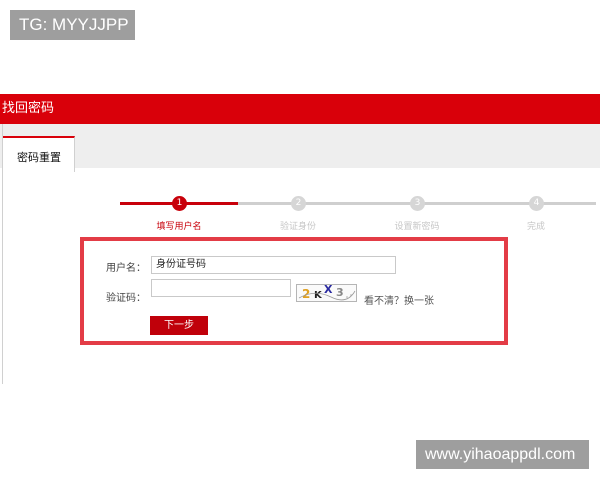 Image resolution: width=600 pixels, height=480 pixels. I want to click on step-2-indicator: 2, so click(298, 203).